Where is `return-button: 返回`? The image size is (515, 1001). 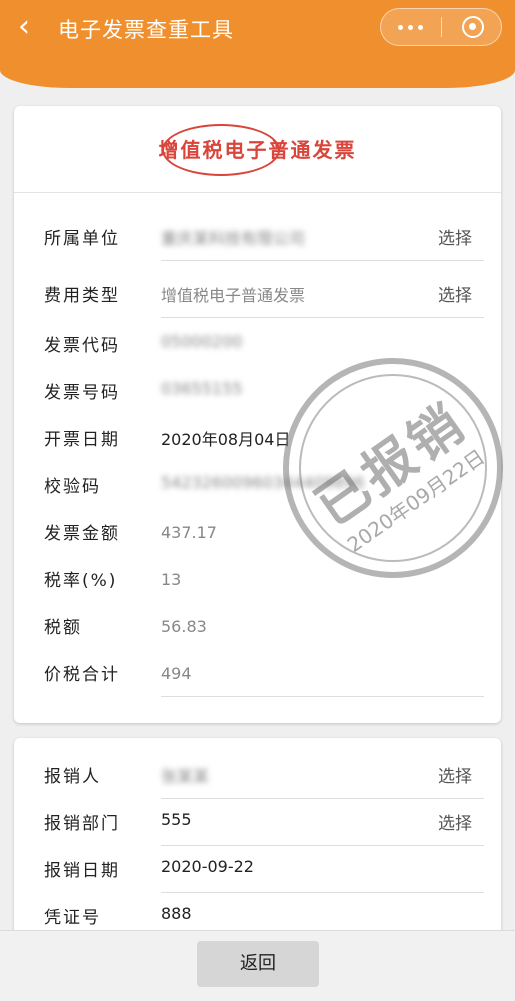 return-button: 返回 is located at coordinates (258, 964).